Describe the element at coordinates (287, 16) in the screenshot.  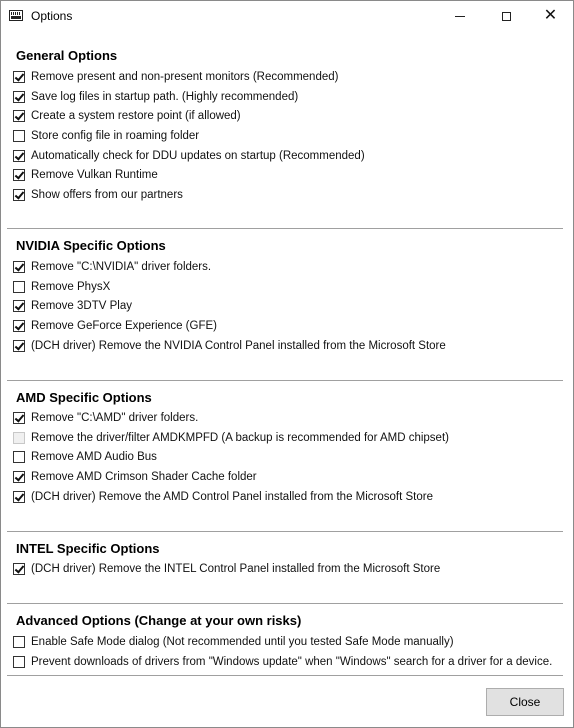
I see `title-bar: Options ✕` at that location.